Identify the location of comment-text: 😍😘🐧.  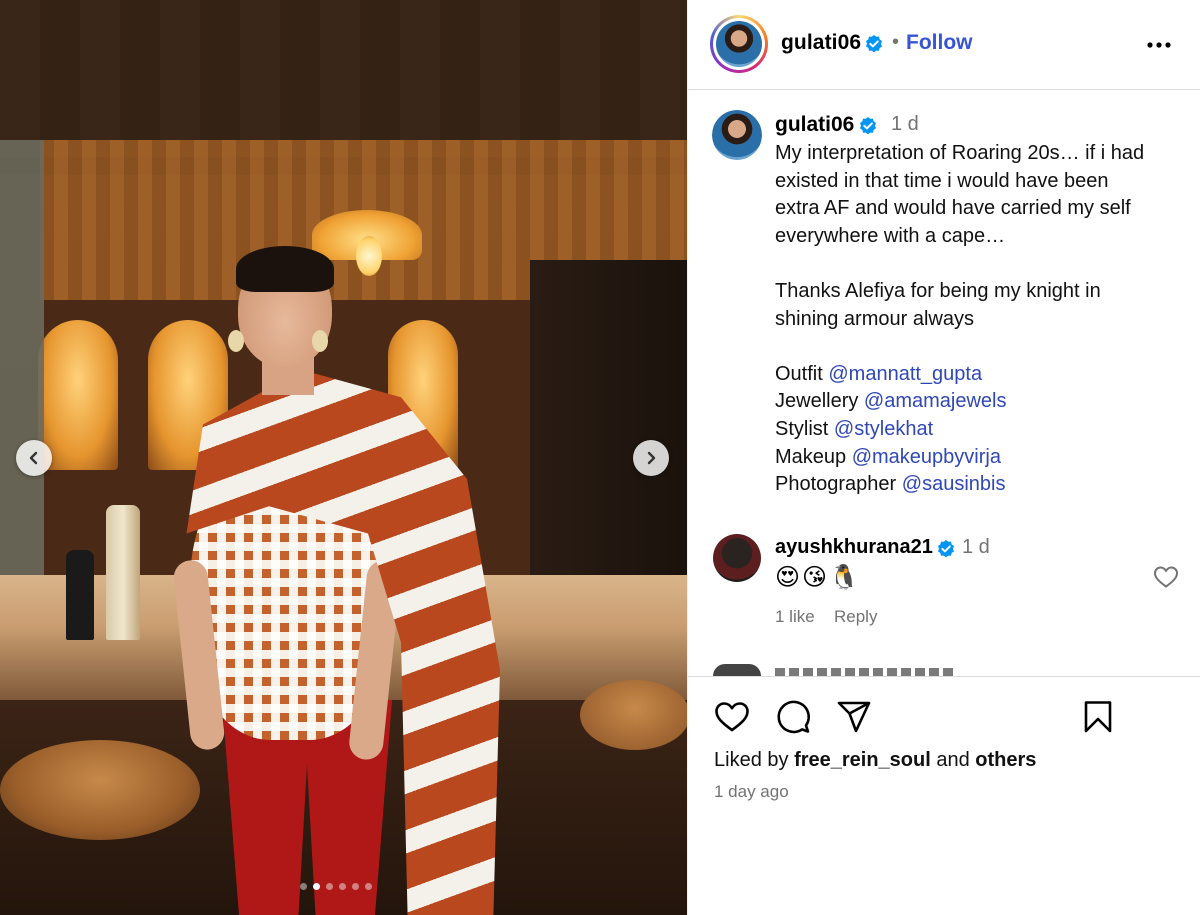
(818, 577).